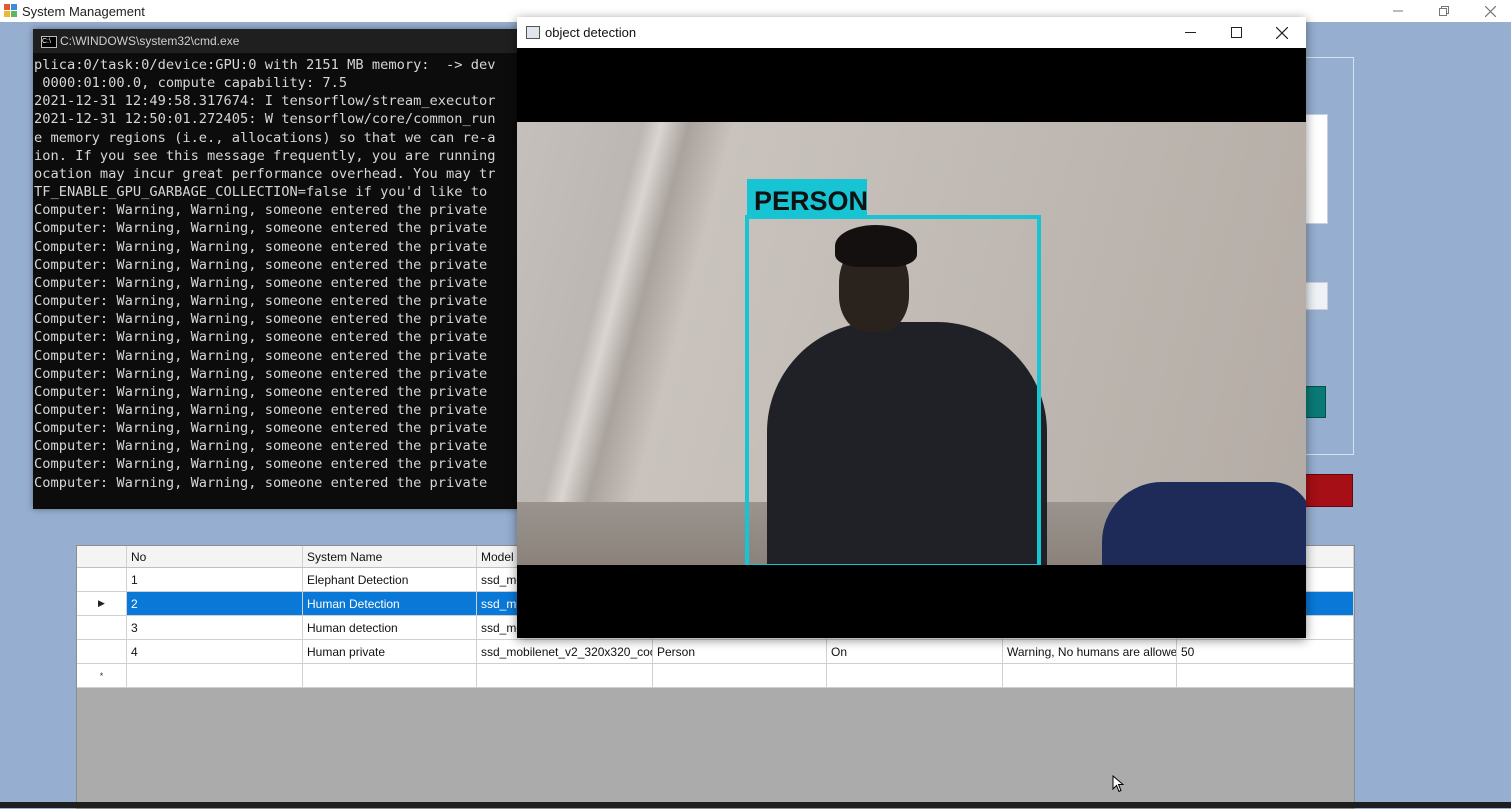  Describe the element at coordinates (390, 557) in the screenshot. I see `column-header-system-name: System Name` at that location.